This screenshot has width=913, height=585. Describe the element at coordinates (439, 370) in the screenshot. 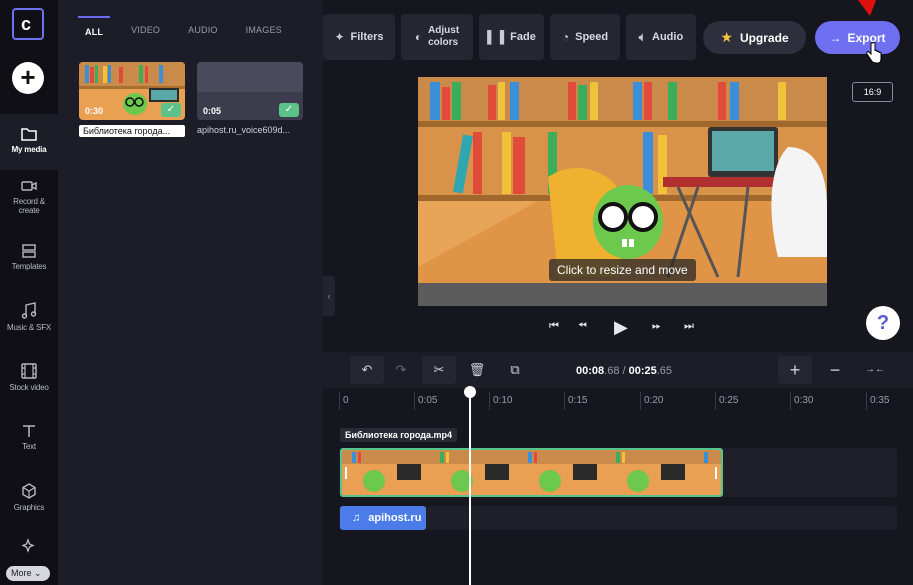

I see `split-button: ✂` at that location.